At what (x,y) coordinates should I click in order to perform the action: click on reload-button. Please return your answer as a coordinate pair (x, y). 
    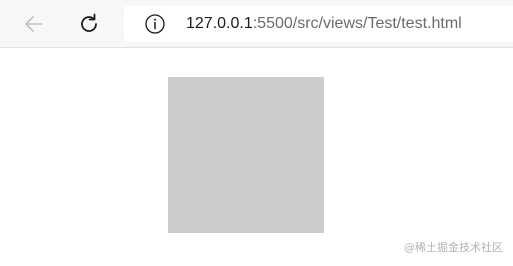
    Looking at the image, I should click on (89, 24).